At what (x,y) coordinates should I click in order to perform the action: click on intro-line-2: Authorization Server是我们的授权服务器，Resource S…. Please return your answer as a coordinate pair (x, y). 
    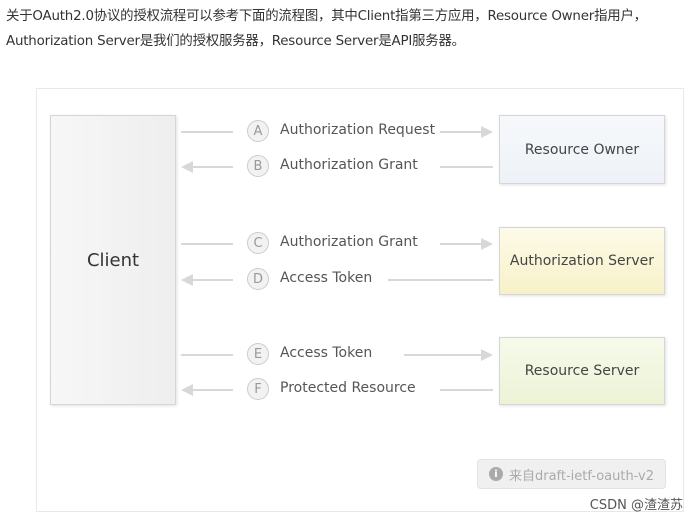
    Looking at the image, I should click on (235, 41).